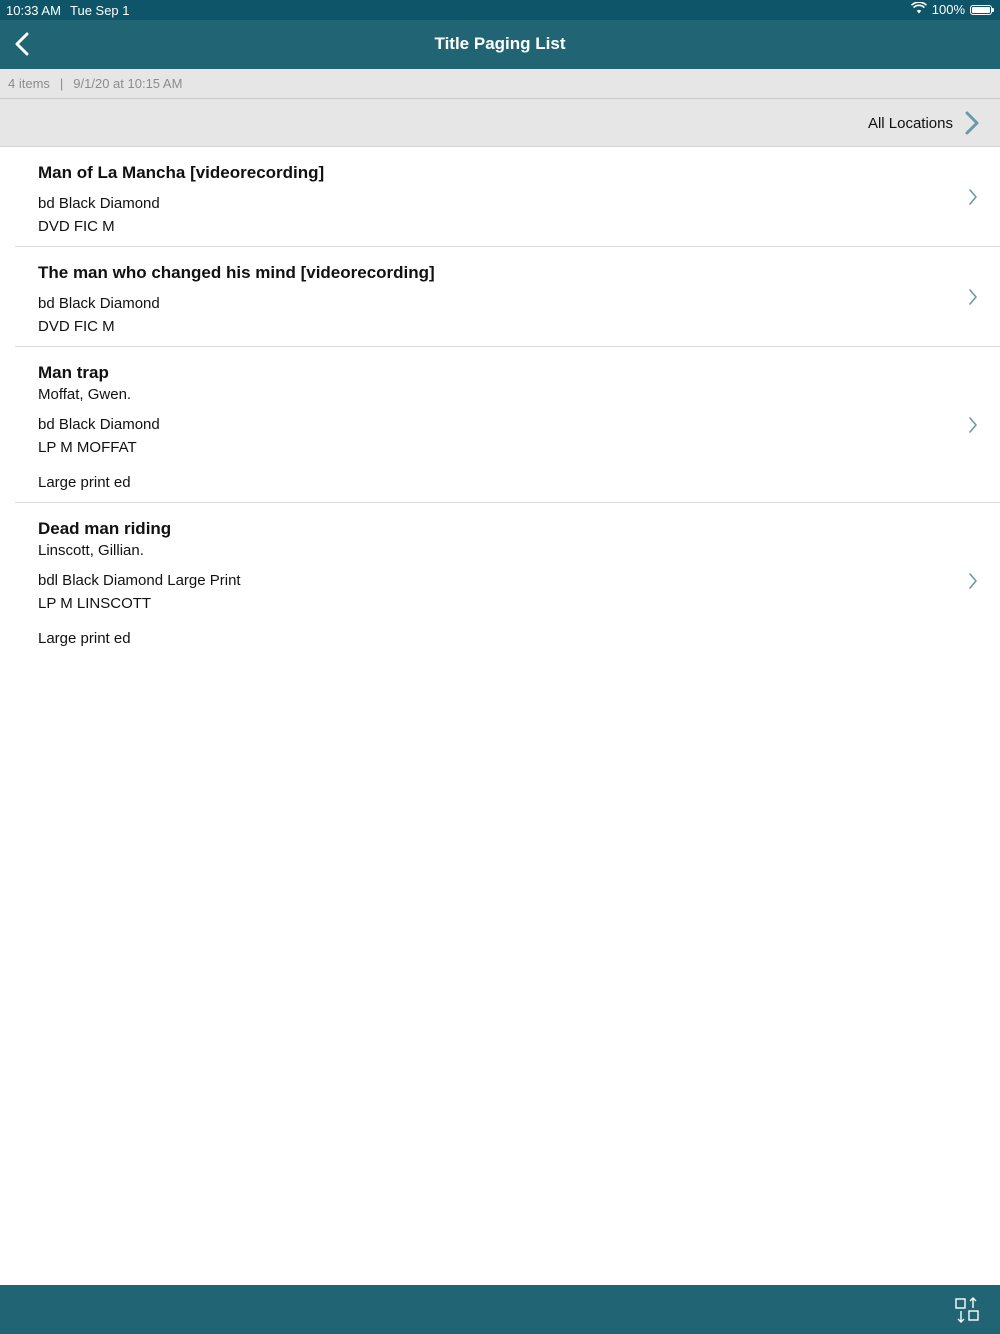 This screenshot has width=1000, height=1334. I want to click on item-title: Dead man riding, so click(105, 528).